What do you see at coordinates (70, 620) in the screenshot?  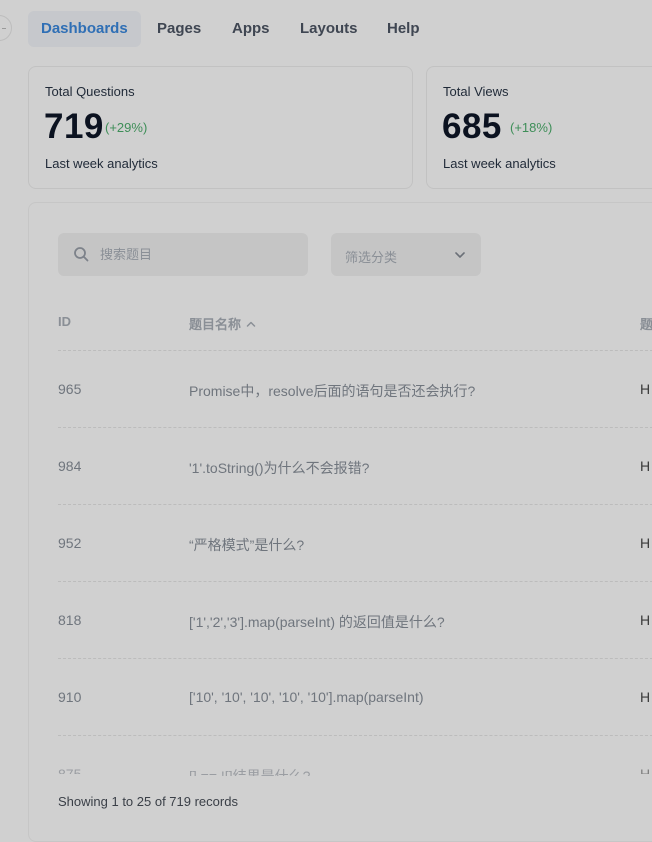 I see `cell-id: 818` at bounding box center [70, 620].